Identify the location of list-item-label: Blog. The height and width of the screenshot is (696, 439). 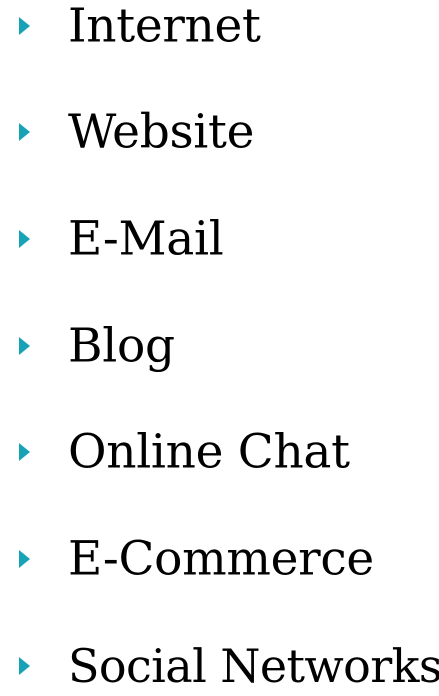
(121, 346).